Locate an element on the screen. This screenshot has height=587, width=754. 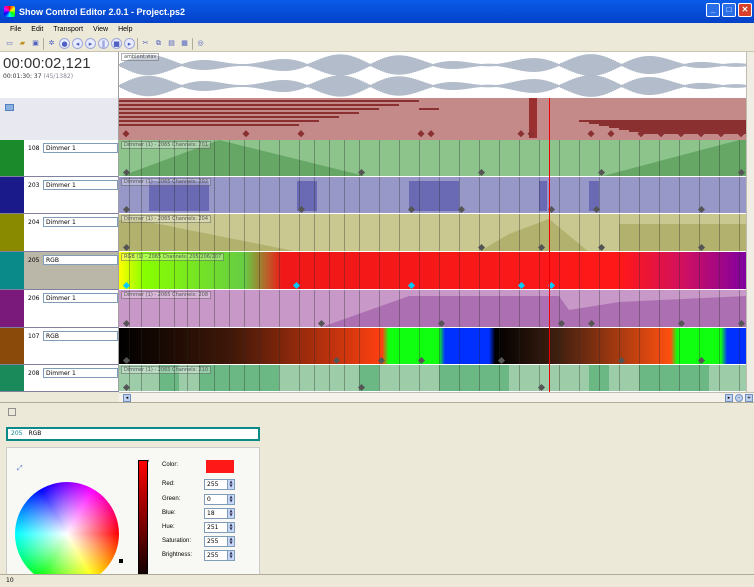
track-lane: Dimmer (1) - 2065 Channels: 204 is located at coordinates (432, 233).